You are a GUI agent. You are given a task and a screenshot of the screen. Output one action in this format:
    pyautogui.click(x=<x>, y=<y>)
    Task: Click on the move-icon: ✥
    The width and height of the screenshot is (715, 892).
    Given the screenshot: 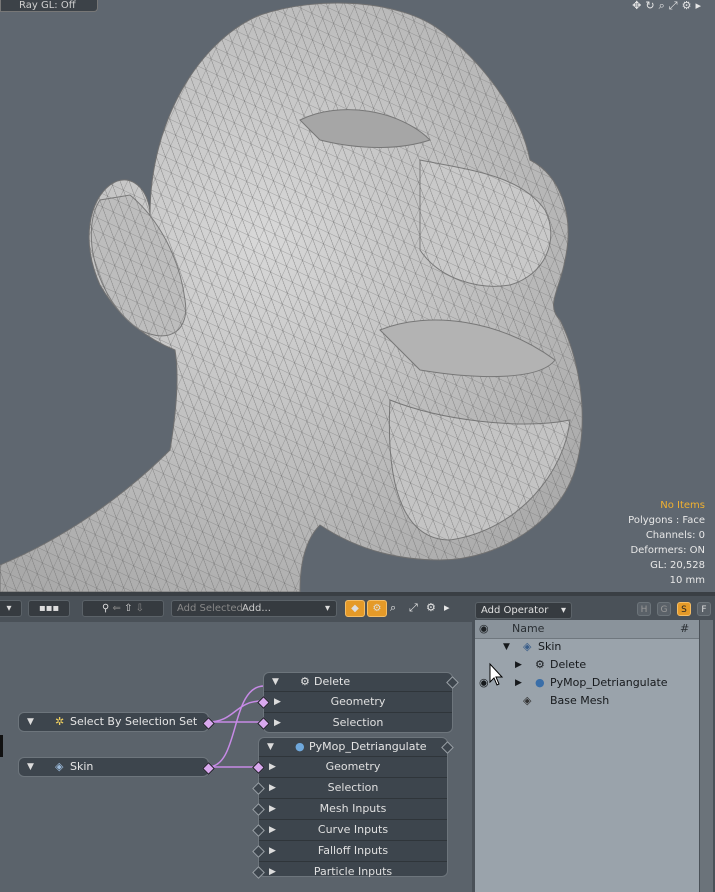 What is the action you would take?
    pyautogui.click(x=636, y=6)
    